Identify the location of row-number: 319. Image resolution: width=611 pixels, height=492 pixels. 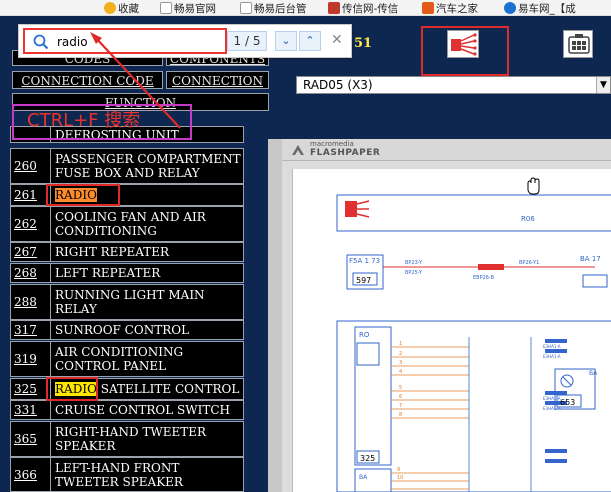
(31, 359).